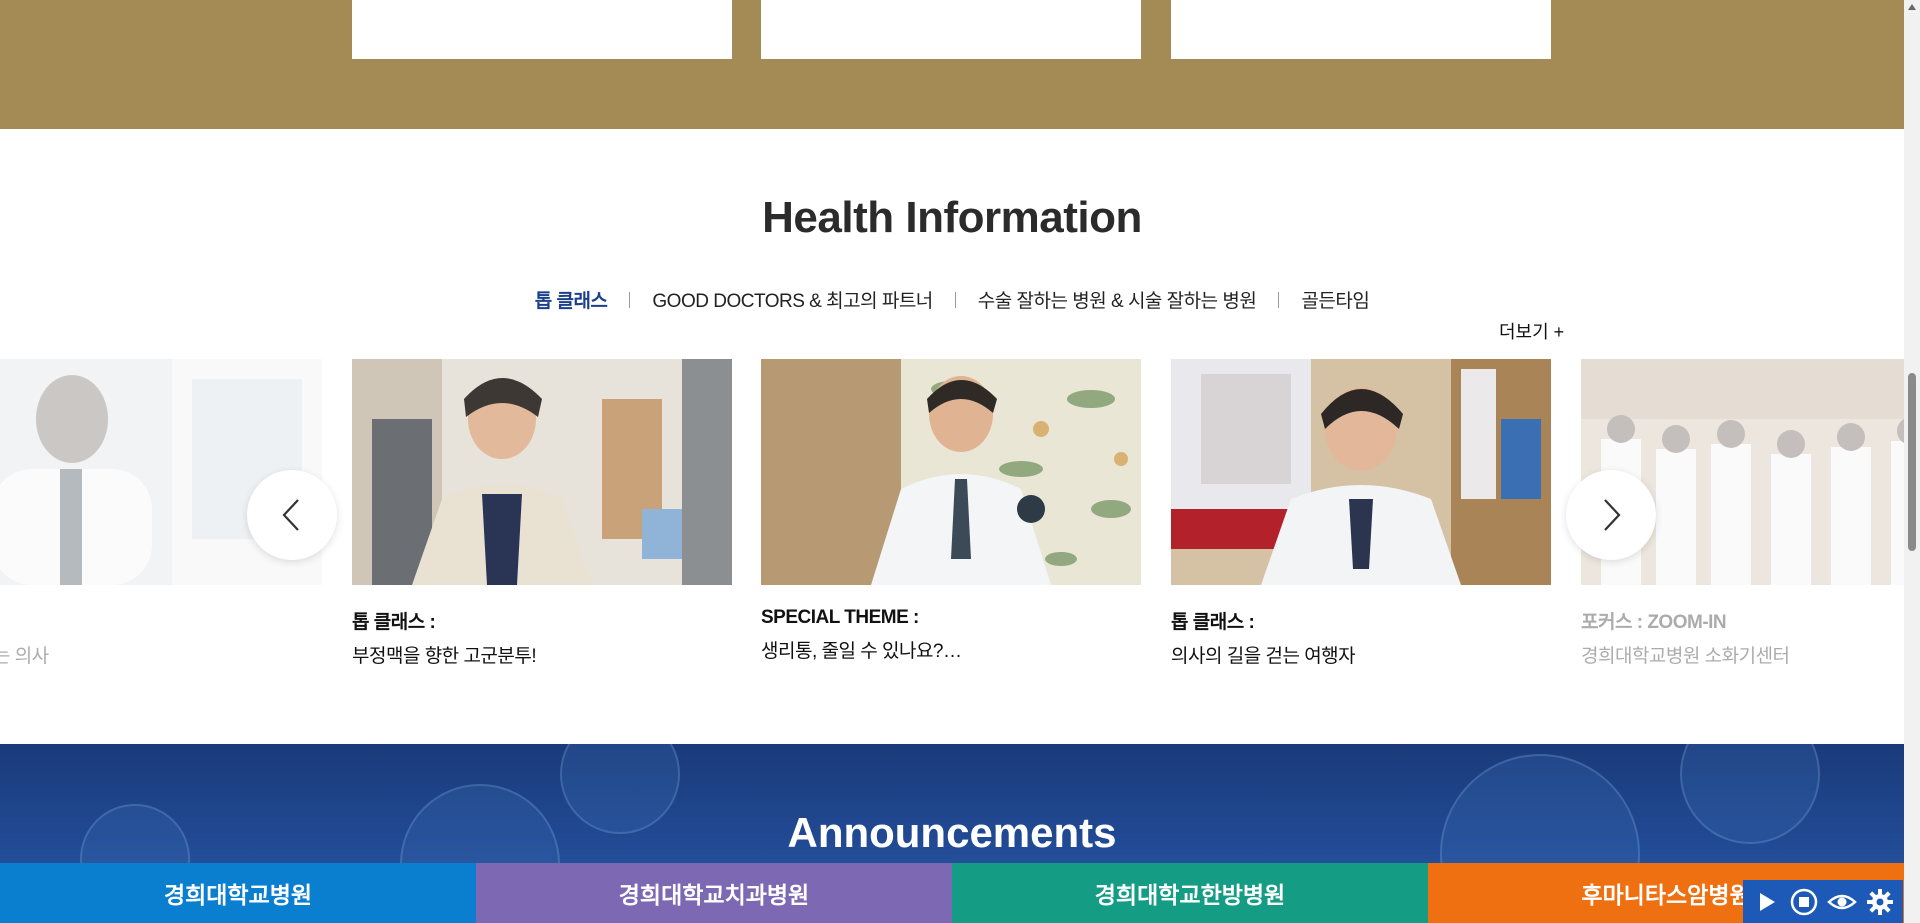 The height and width of the screenshot is (923, 1920). What do you see at coordinates (1531, 331) in the screenshot?
I see `more-link: 더보기 +` at bounding box center [1531, 331].